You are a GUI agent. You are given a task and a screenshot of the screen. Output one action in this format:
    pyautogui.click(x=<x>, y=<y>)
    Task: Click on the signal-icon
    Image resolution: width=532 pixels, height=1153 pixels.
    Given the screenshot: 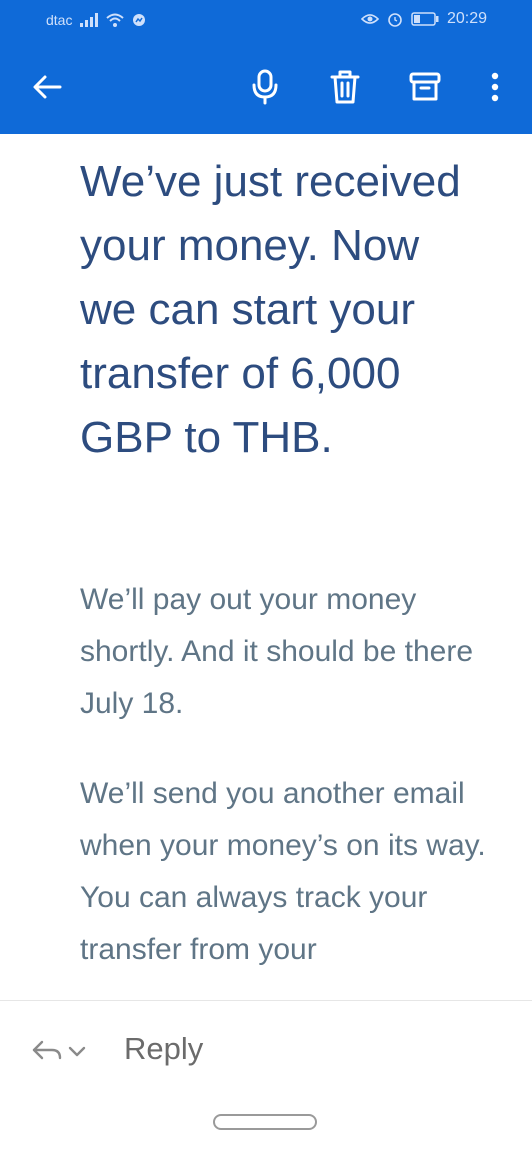 What is the action you would take?
    pyautogui.click(x=89, y=20)
    